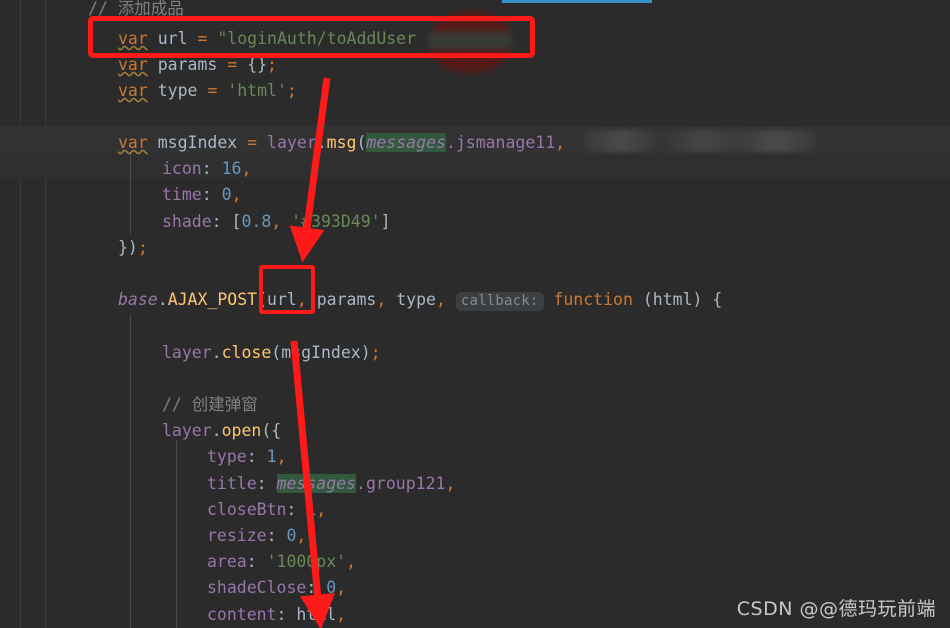 The image size is (950, 628). I want to click on value-type: 1, so click(271, 456).